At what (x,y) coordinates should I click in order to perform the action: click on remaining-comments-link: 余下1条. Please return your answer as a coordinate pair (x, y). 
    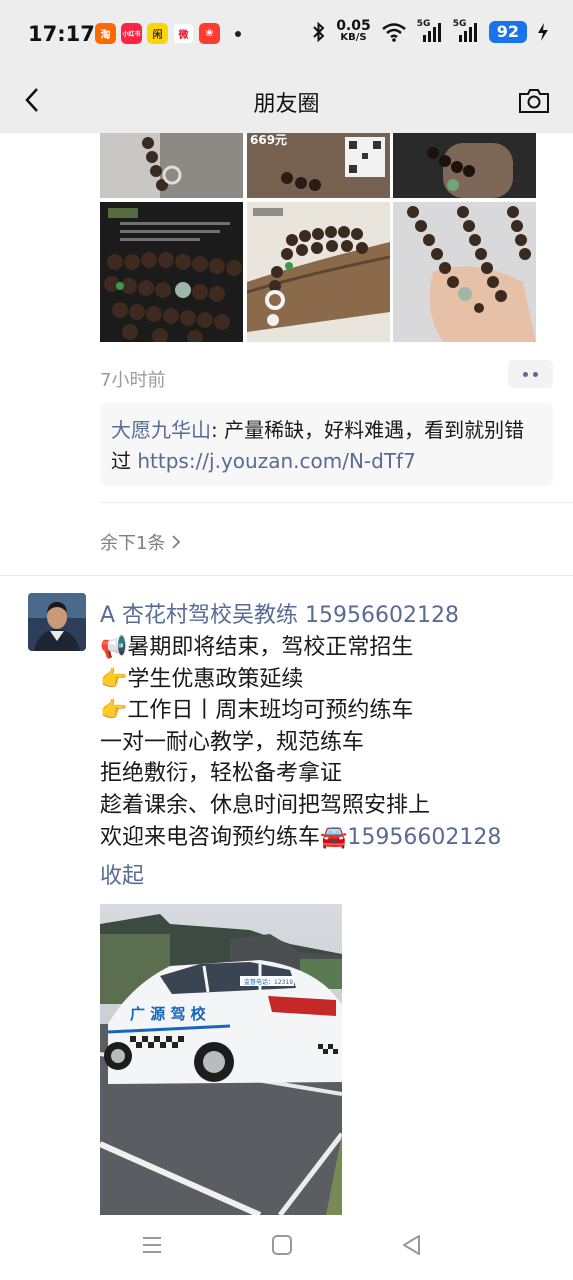
    Looking at the image, I should click on (140, 542).